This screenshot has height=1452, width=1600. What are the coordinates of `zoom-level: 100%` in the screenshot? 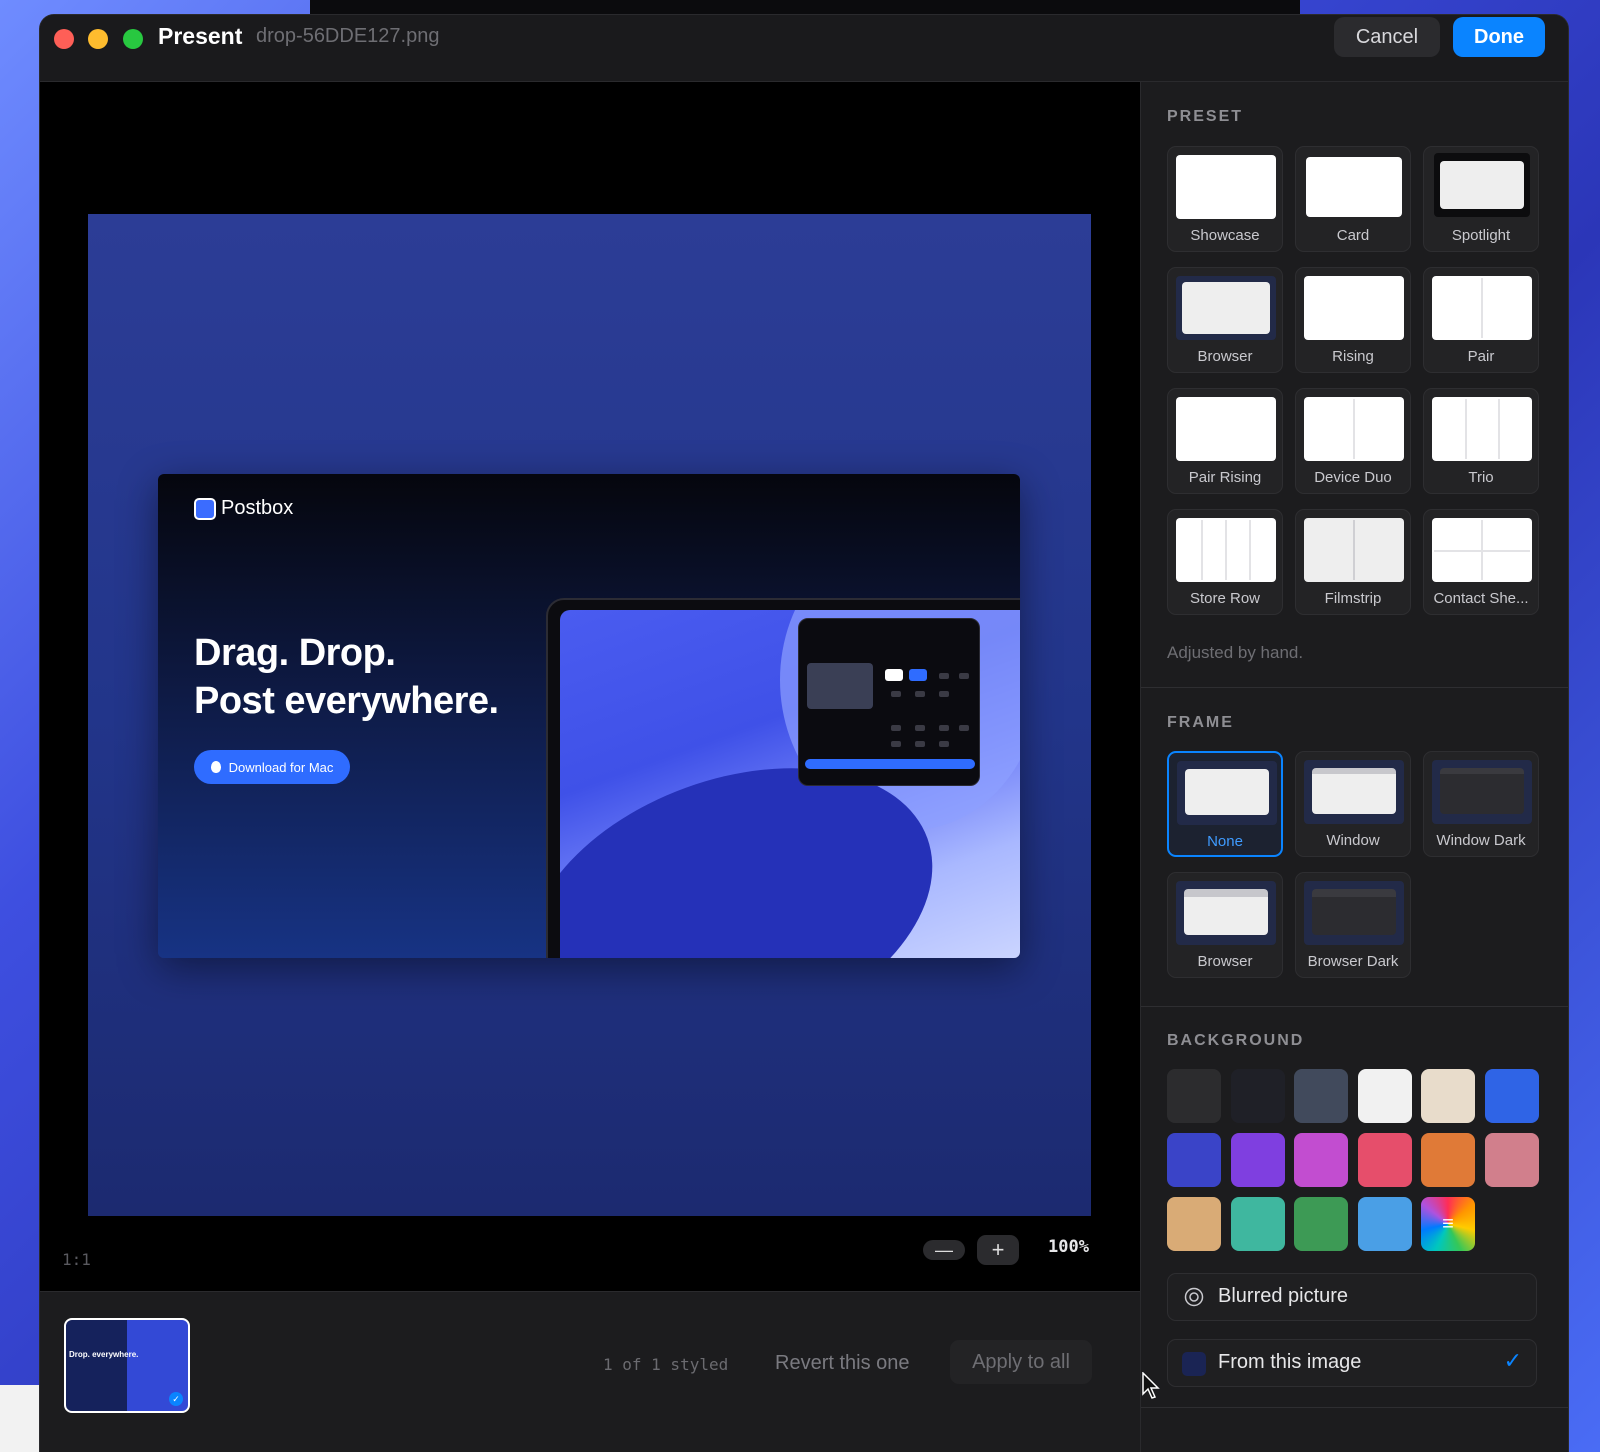 It's located at (1068, 1247).